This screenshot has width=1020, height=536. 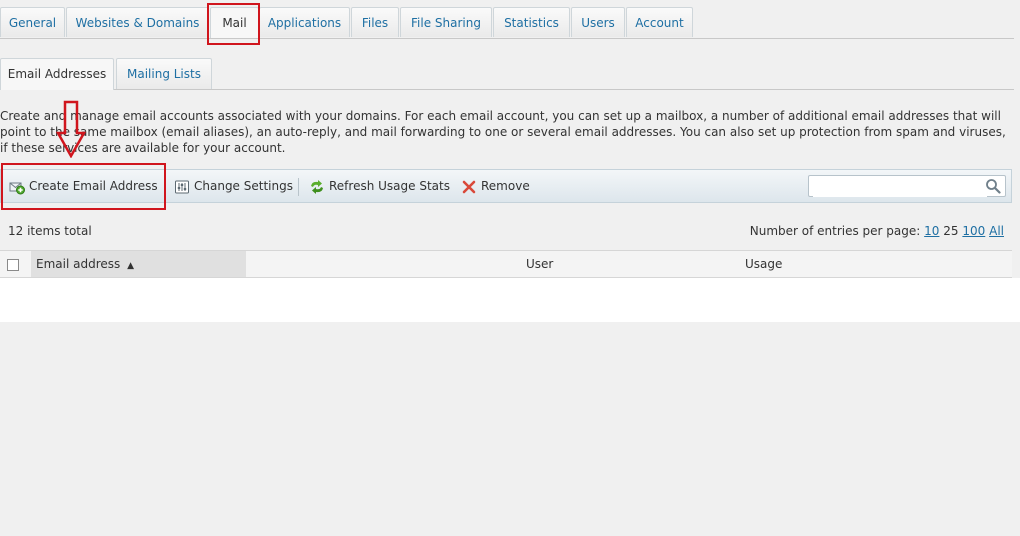 I want to click on tab-file-sharing: File Sharing, so click(x=446, y=22).